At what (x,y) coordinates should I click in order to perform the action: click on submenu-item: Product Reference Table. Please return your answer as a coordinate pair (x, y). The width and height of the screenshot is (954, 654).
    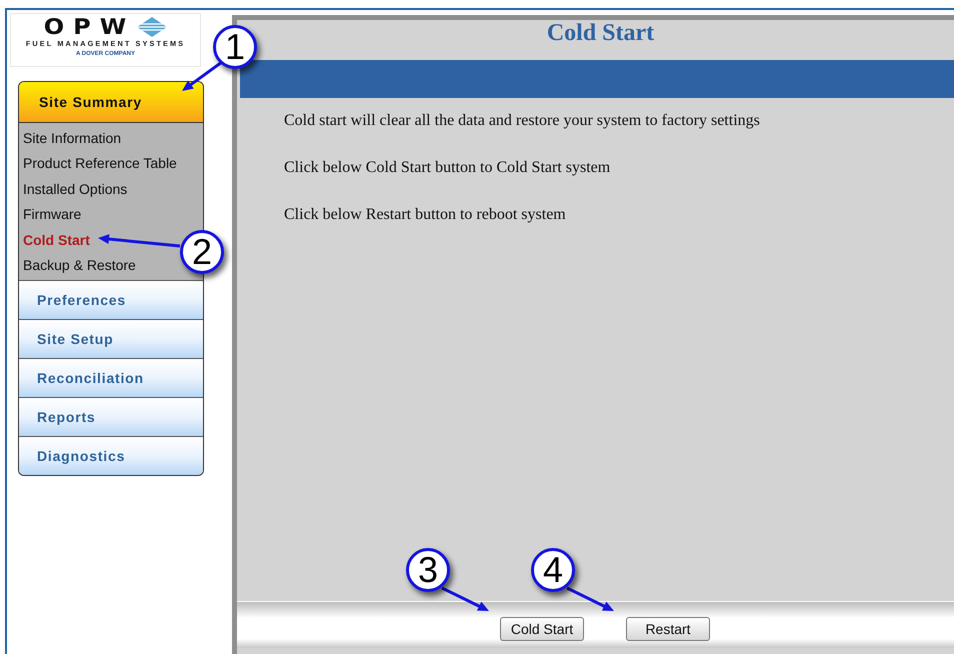
    Looking at the image, I should click on (100, 164).